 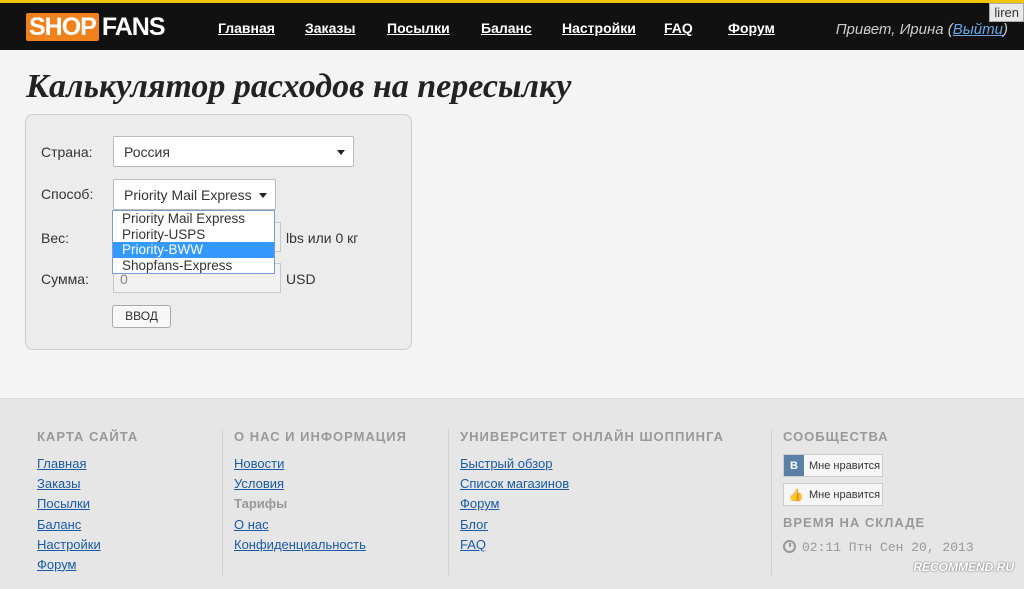 What do you see at coordinates (246, 28) in the screenshot?
I see `nav-home: Главная` at bounding box center [246, 28].